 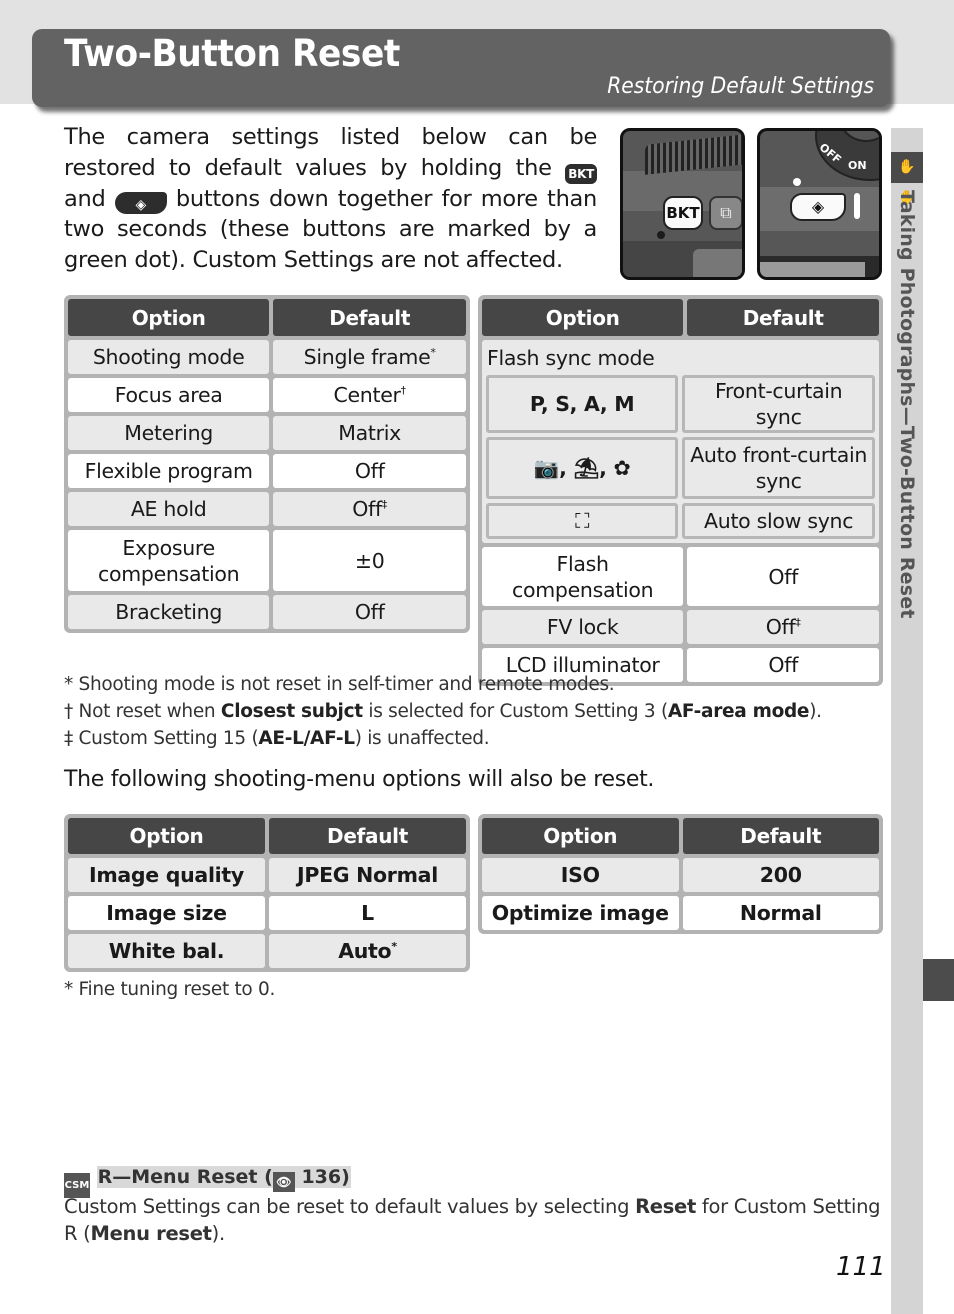 What do you see at coordinates (140, 202) in the screenshot?
I see `ae-button-icon: ◈` at bounding box center [140, 202].